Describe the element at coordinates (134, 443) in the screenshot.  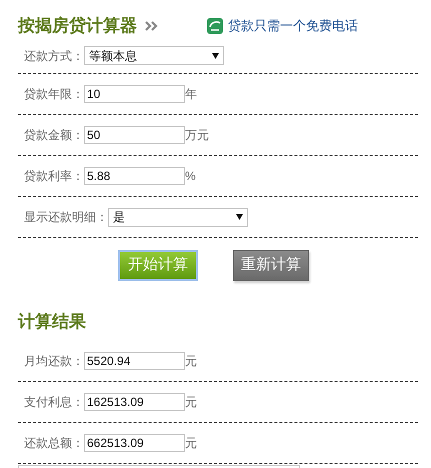
I see `input-field: 662513.09` at that location.